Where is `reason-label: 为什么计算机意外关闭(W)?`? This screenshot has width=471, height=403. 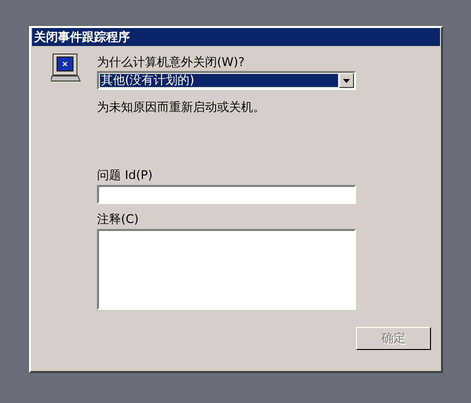
reason-label: 为什么计算机意外关闭(W)? is located at coordinates (171, 62).